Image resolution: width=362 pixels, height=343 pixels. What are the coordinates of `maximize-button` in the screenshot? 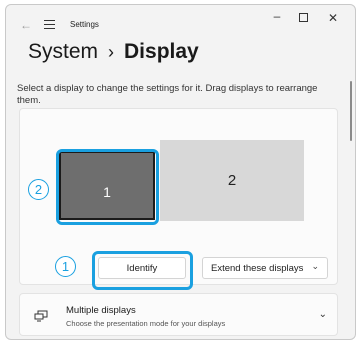 It's located at (303, 18).